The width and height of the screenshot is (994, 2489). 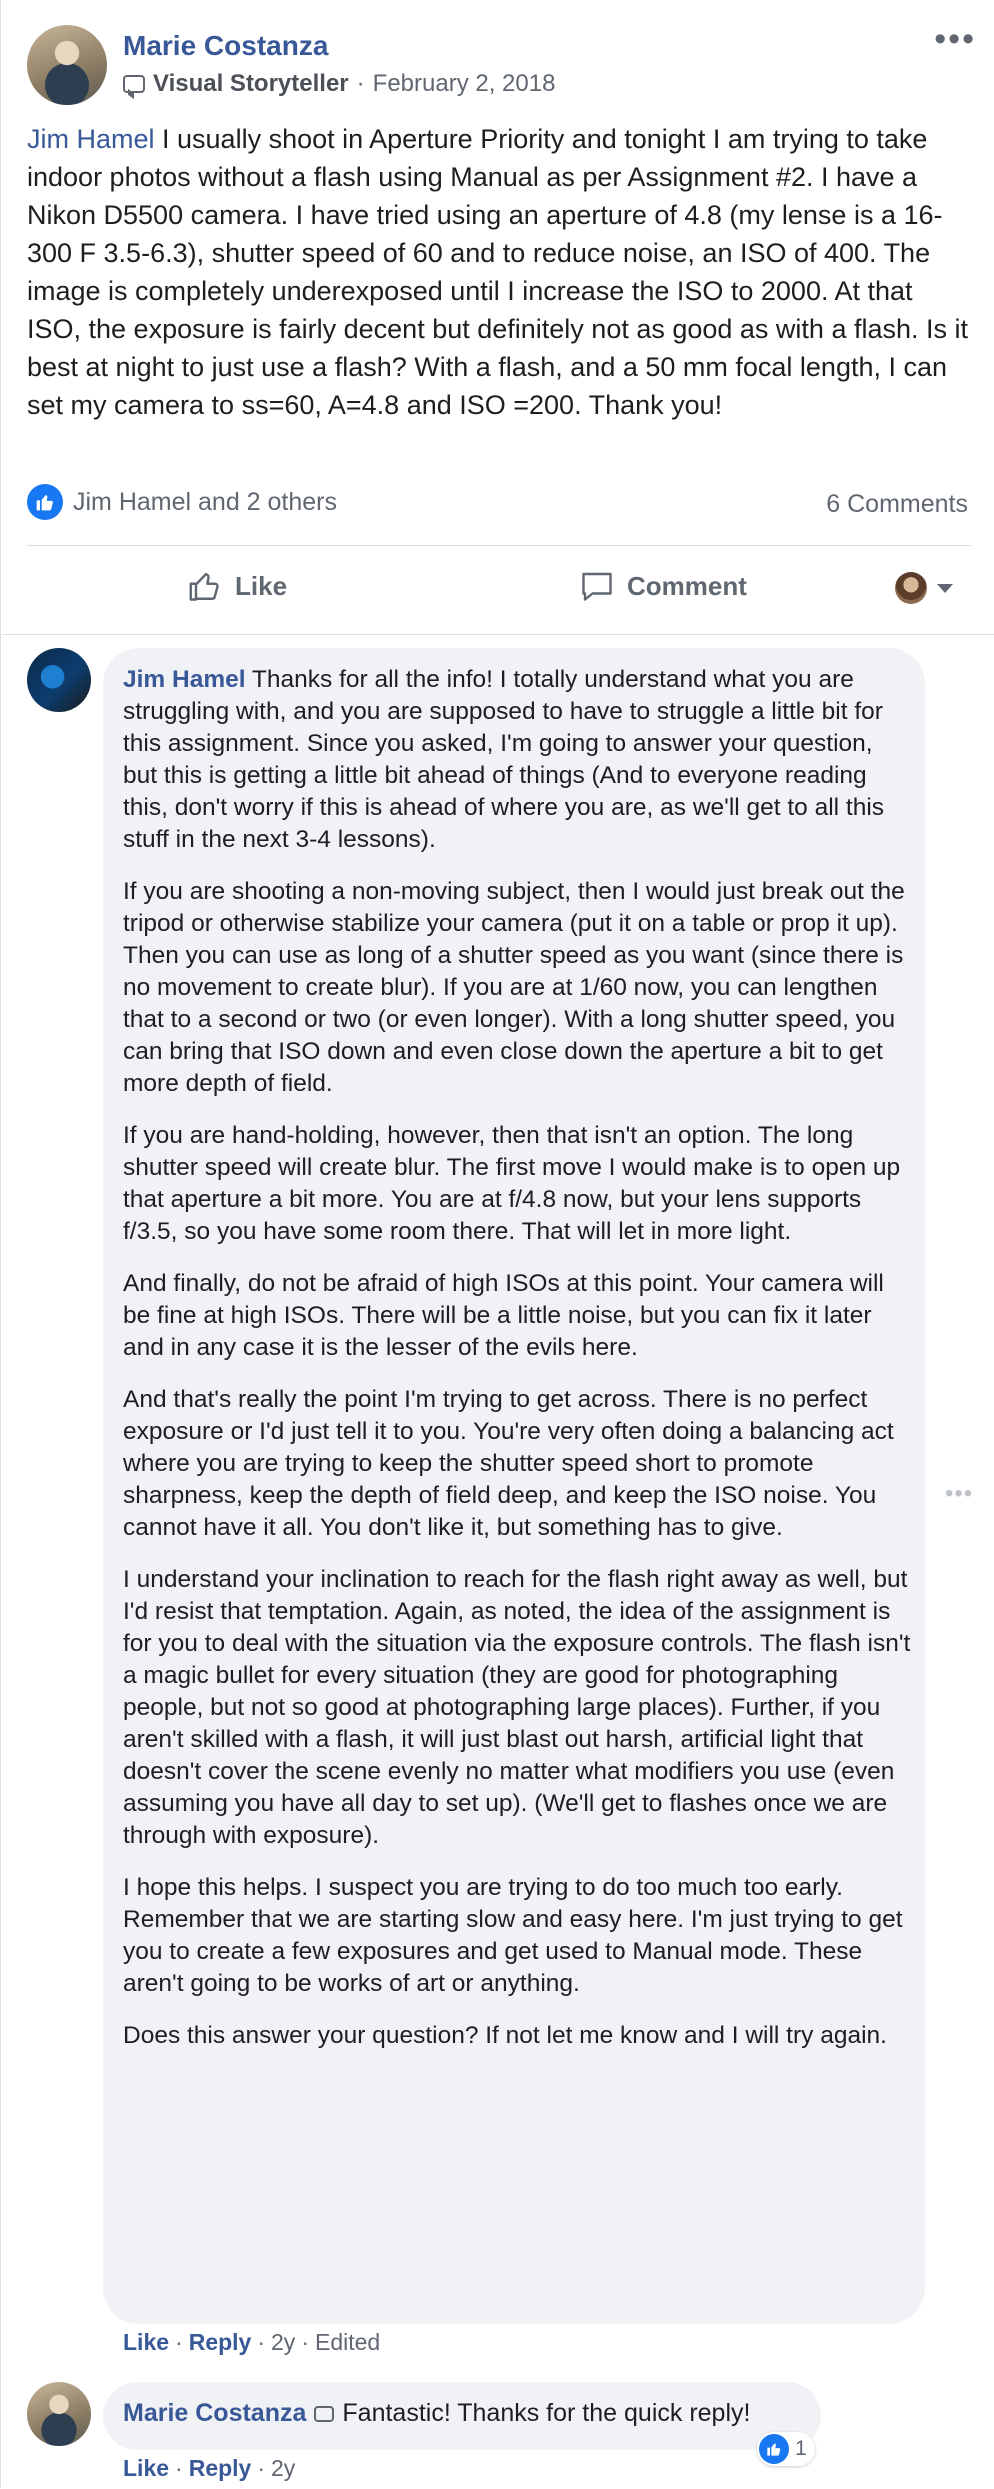 I want to click on divider, so click(x=499, y=545).